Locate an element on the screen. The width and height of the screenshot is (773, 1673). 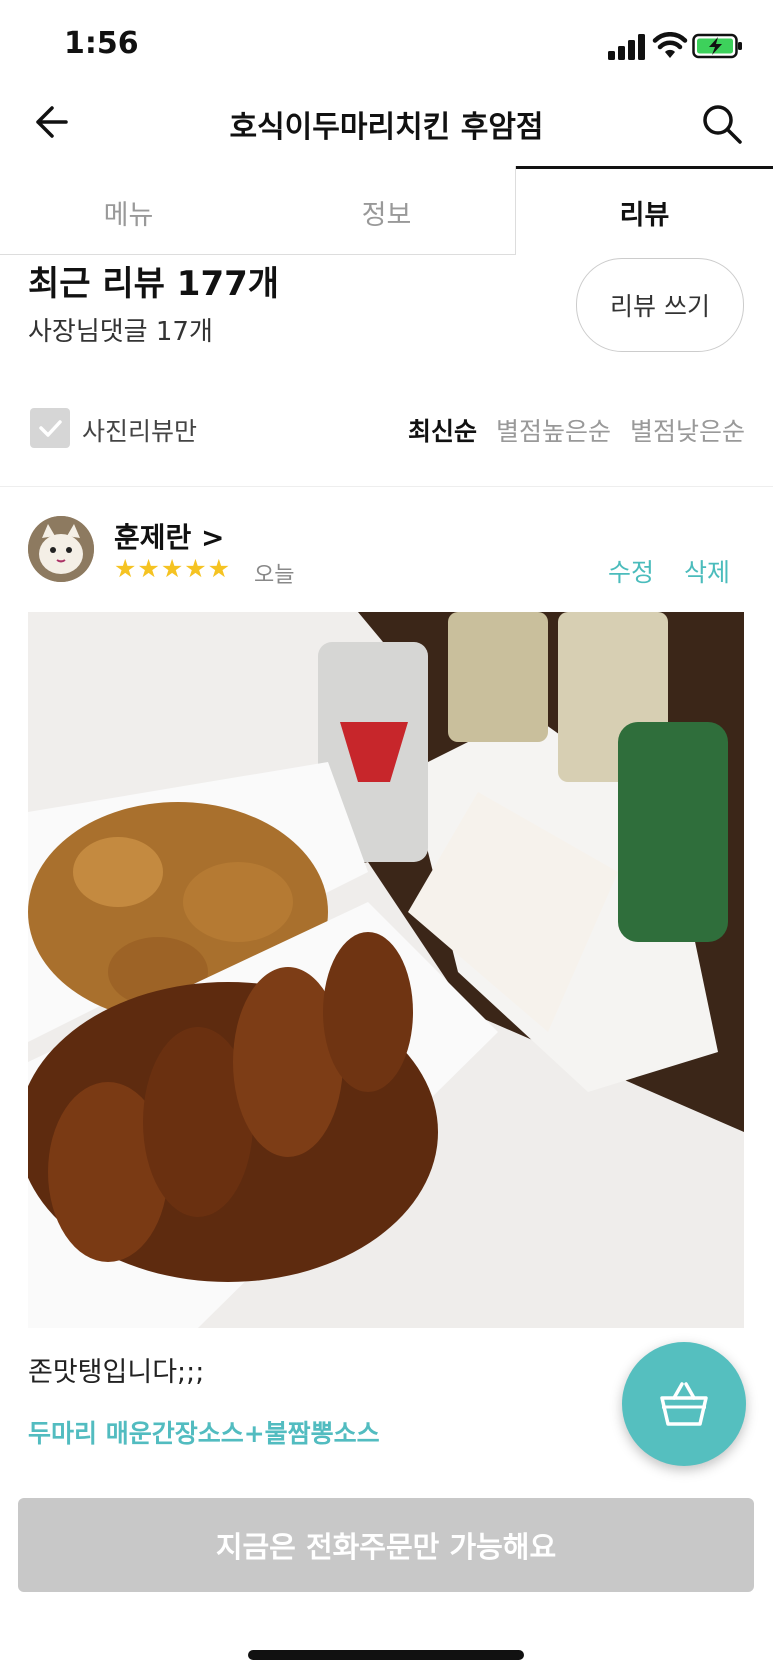
reviewer-name: 훈제란 > is located at coordinates (169, 536).